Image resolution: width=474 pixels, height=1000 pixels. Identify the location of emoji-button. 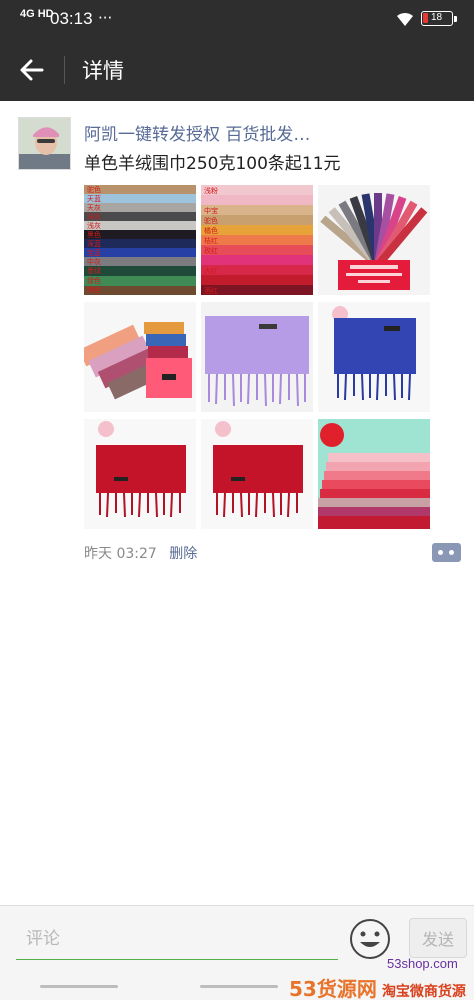
(370, 939).